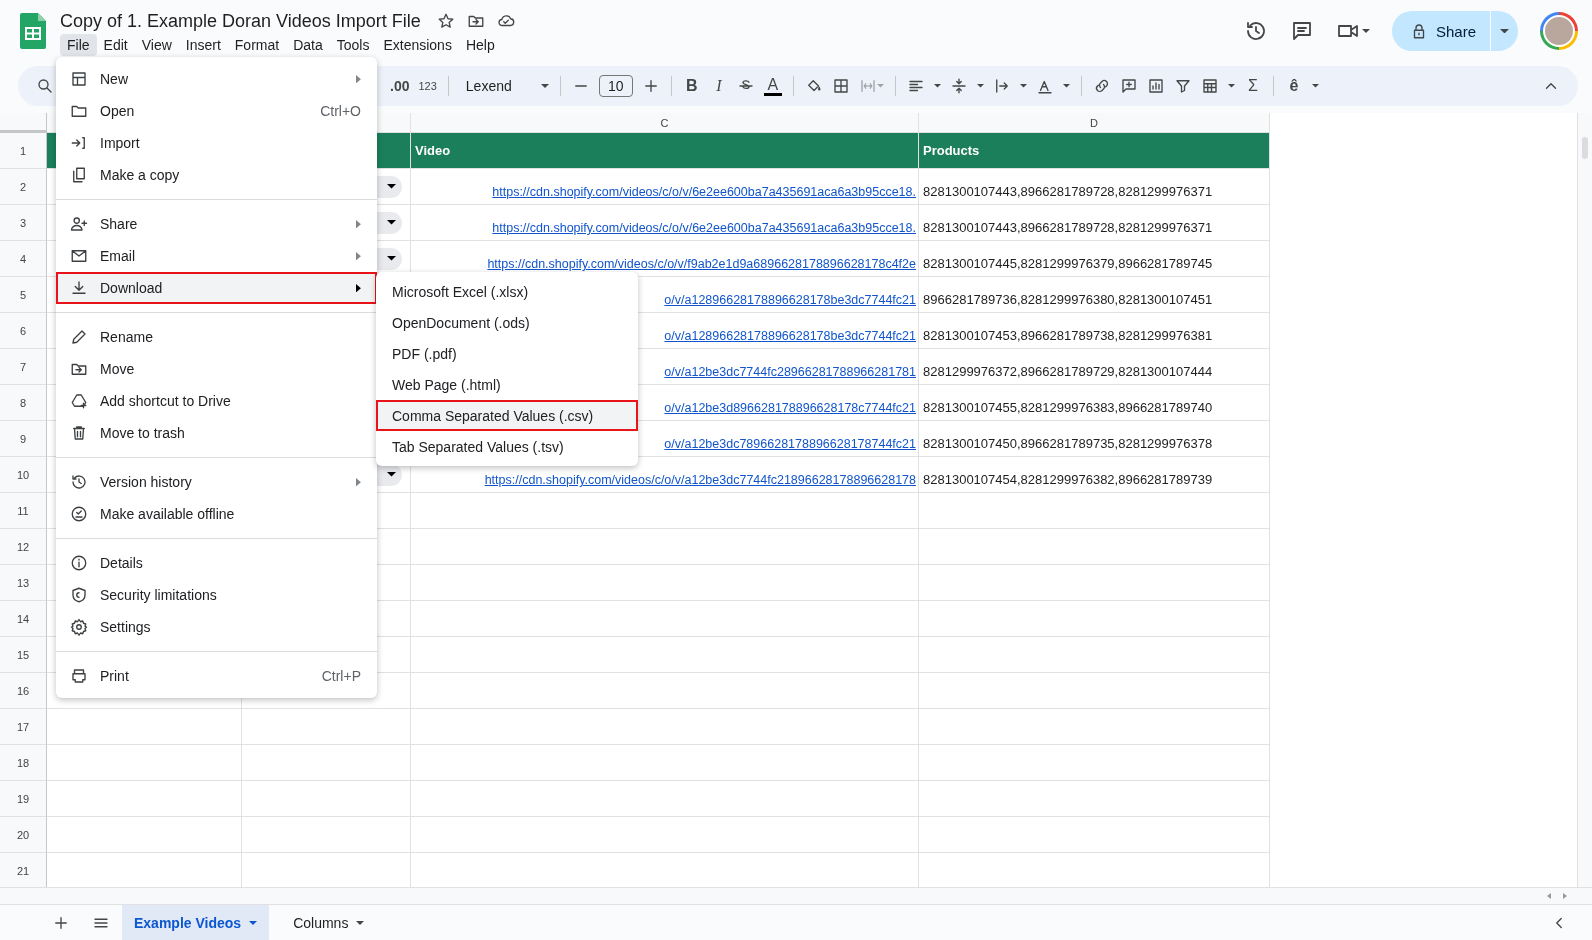 The width and height of the screenshot is (1592, 940). What do you see at coordinates (216, 337) in the screenshot?
I see `menu-option: Rename` at bounding box center [216, 337].